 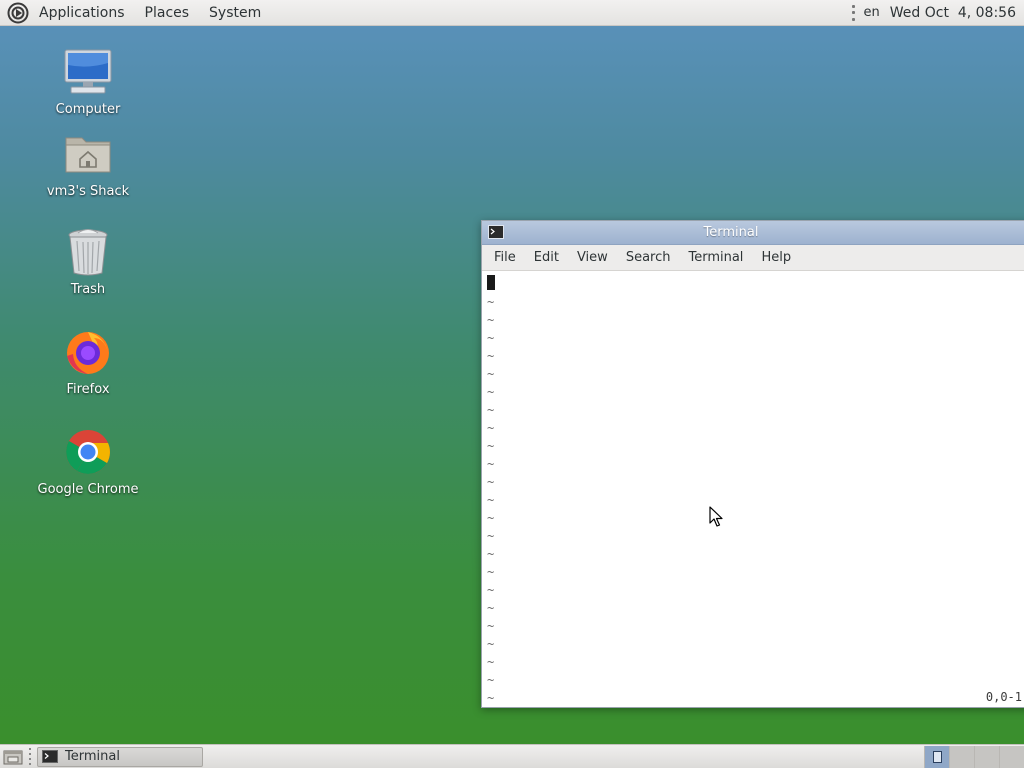 I want to click on terminal-titlebar: Terminal, so click(x=753, y=233).